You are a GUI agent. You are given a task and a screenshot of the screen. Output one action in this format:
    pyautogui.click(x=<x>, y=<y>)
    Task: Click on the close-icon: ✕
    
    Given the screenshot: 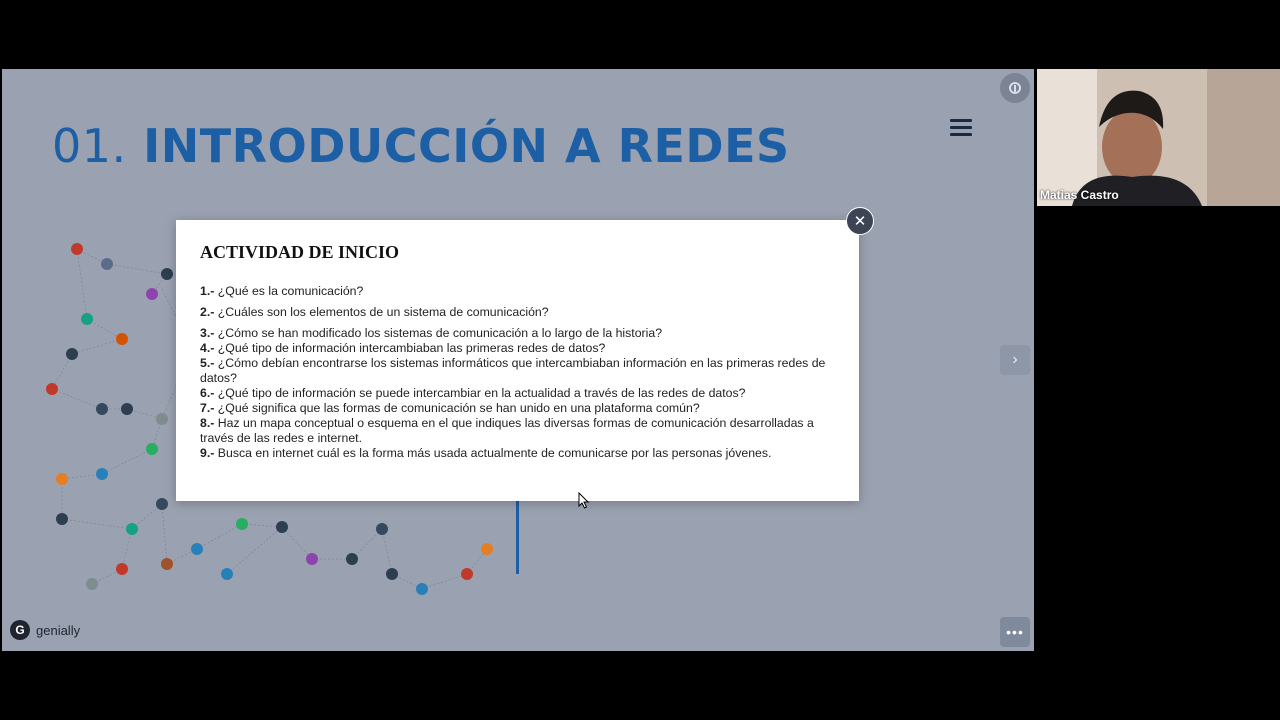 What is the action you would take?
    pyautogui.click(x=860, y=221)
    